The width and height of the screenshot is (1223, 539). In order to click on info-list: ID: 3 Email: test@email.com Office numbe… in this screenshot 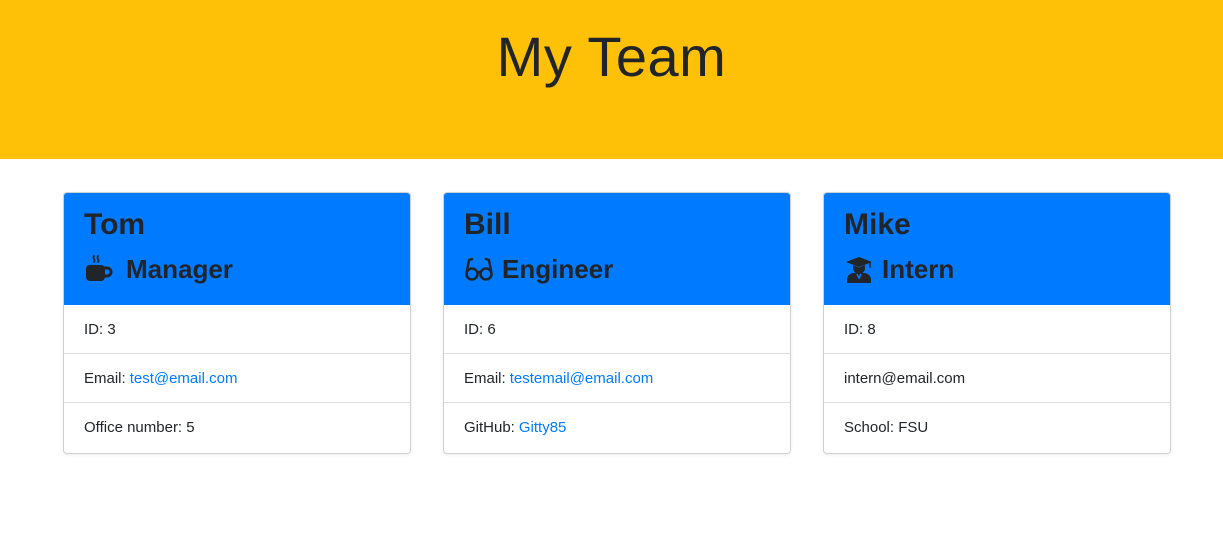, I will do `click(237, 378)`.